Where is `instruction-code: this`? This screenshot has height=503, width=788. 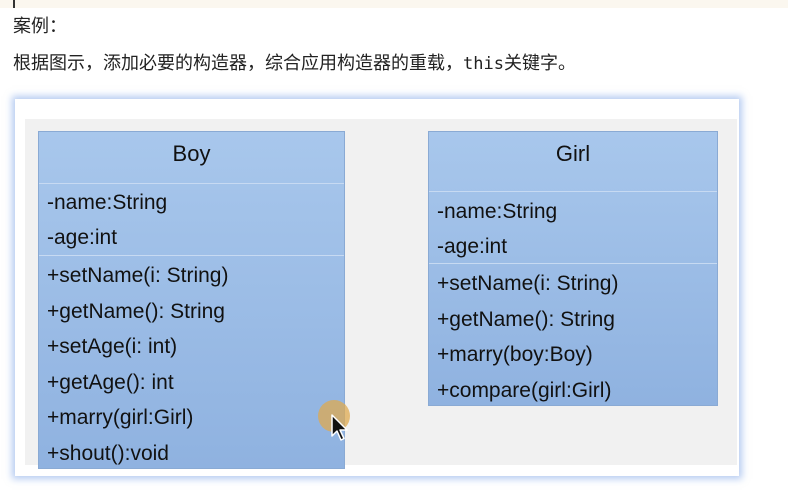 instruction-code: this is located at coordinates (483, 64).